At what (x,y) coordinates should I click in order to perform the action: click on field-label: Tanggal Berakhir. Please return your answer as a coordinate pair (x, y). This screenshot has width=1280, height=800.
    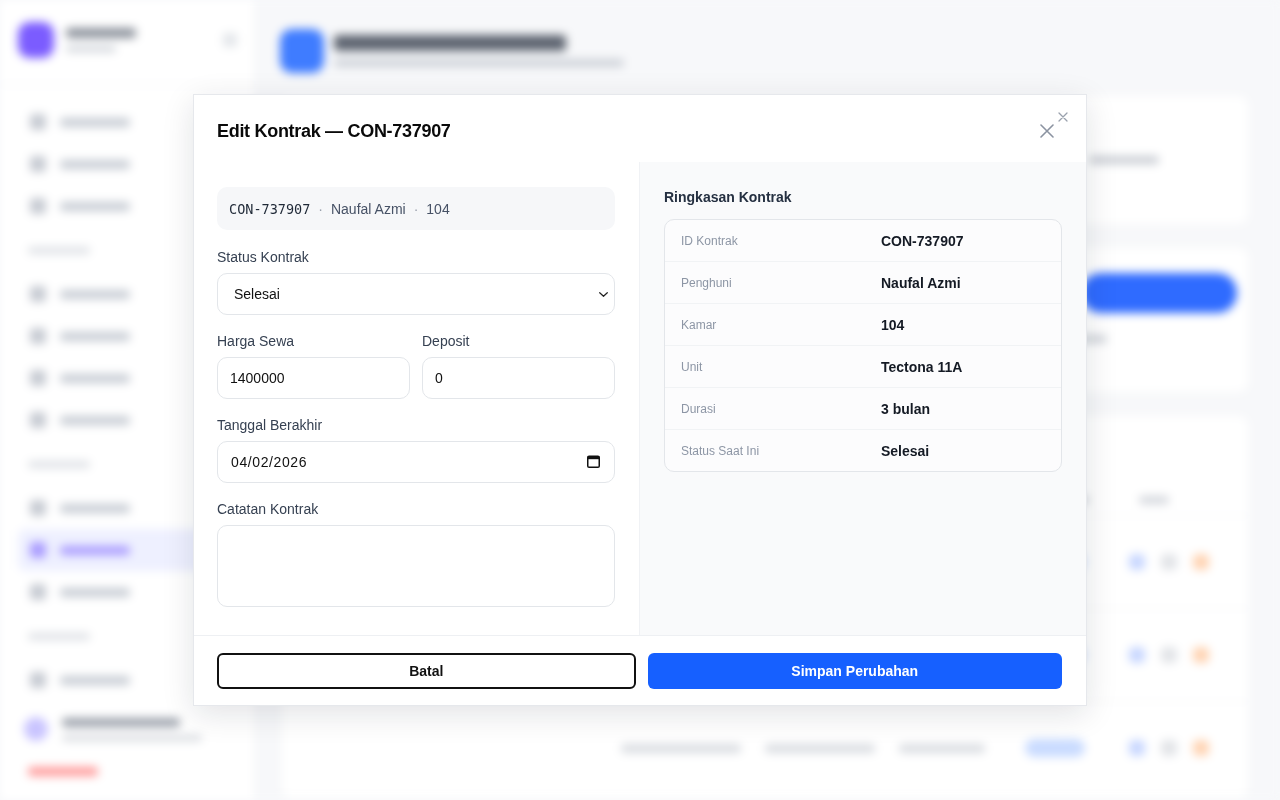
    Looking at the image, I should click on (270, 425).